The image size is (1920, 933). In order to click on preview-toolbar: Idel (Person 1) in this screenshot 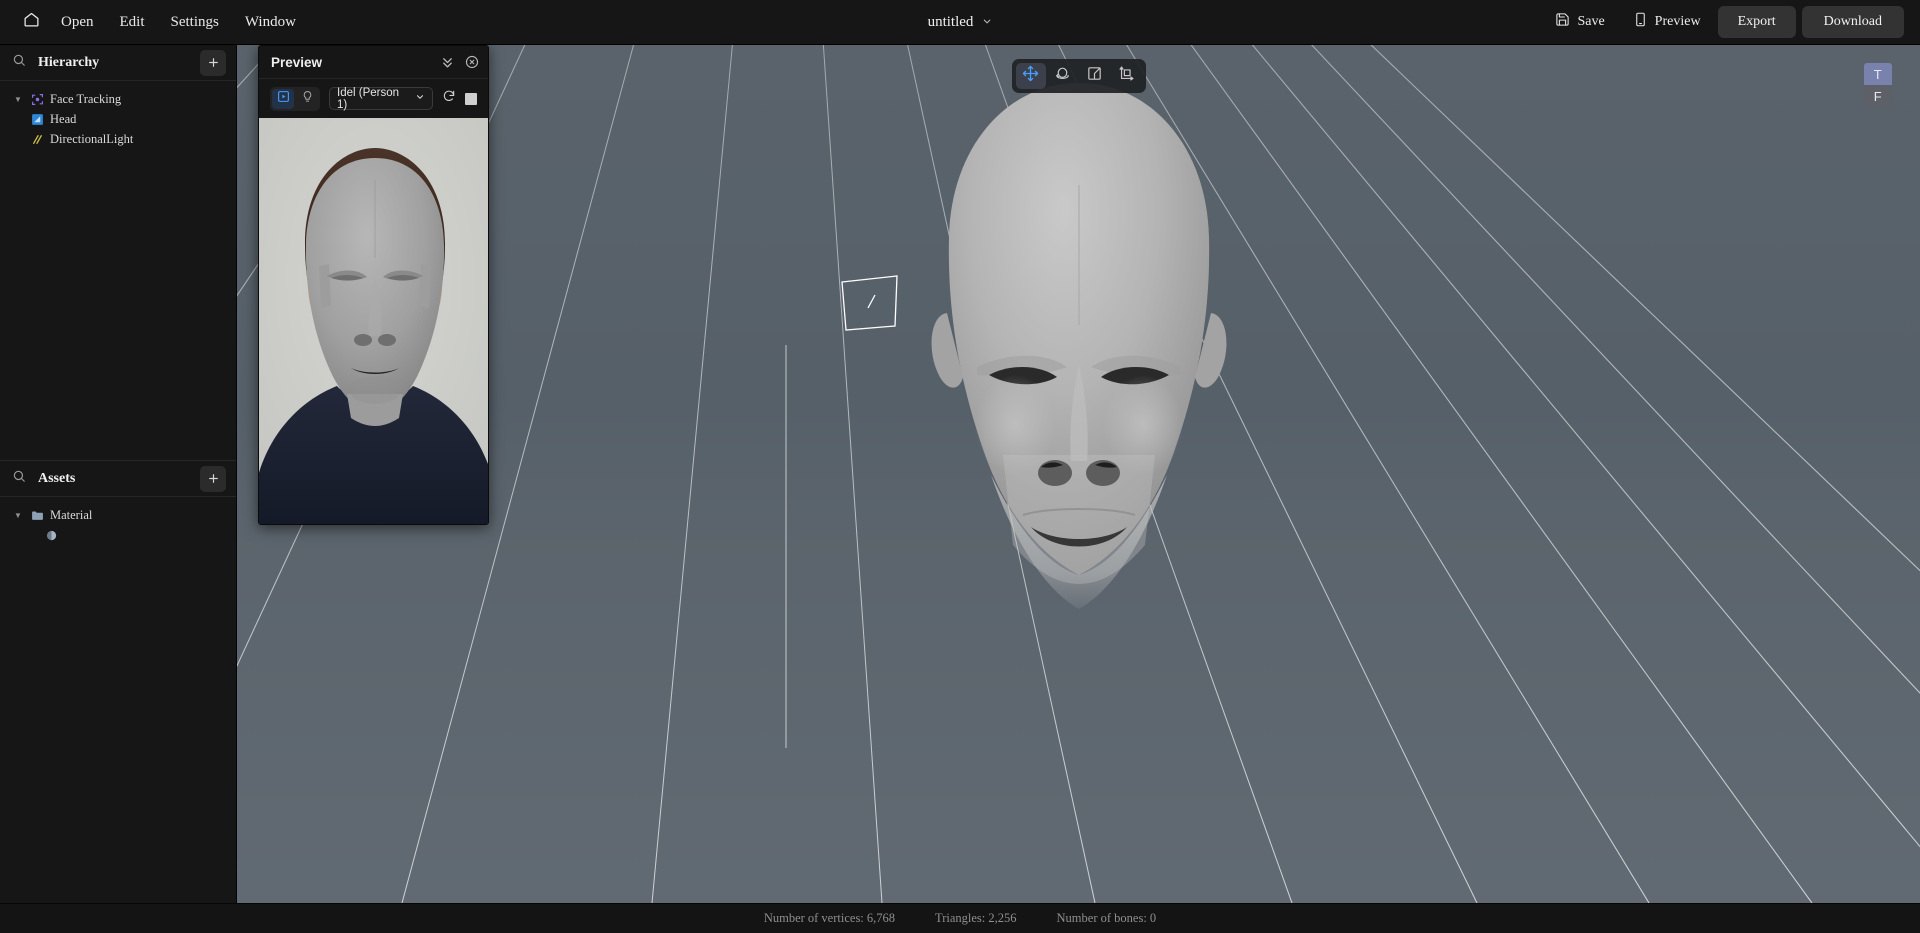, I will do `click(373, 98)`.